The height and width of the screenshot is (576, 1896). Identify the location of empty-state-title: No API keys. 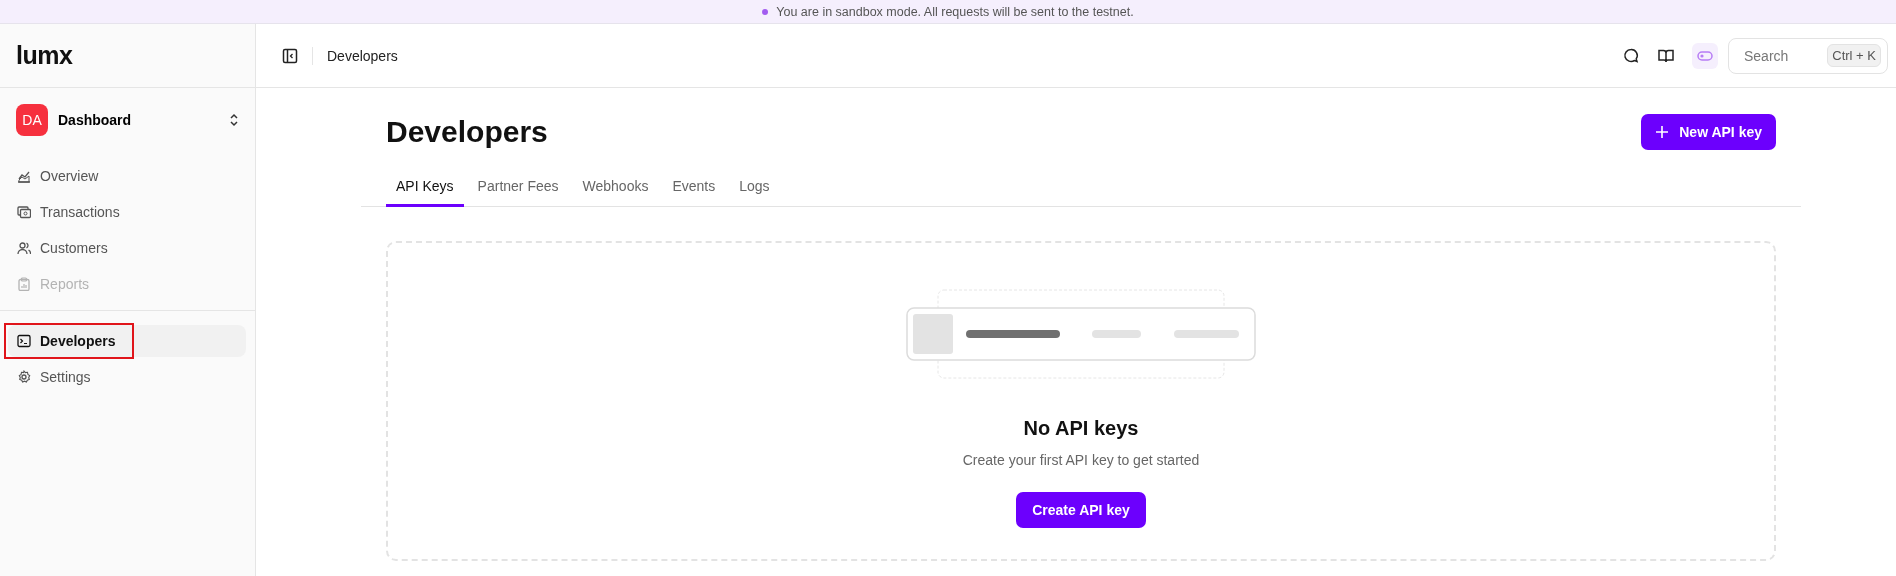
(1081, 428).